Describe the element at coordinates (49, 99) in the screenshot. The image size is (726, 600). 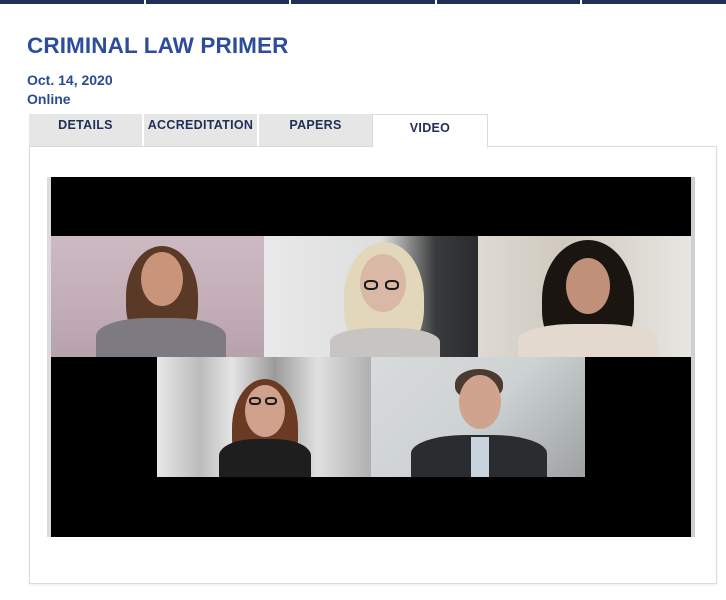
I see `event-location: Online` at that location.